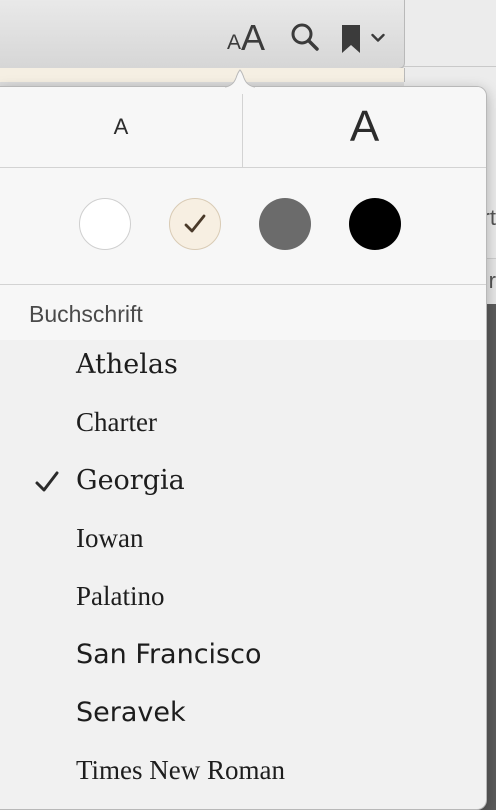  What do you see at coordinates (243, 226) in the screenshot?
I see `theme-selector` at bounding box center [243, 226].